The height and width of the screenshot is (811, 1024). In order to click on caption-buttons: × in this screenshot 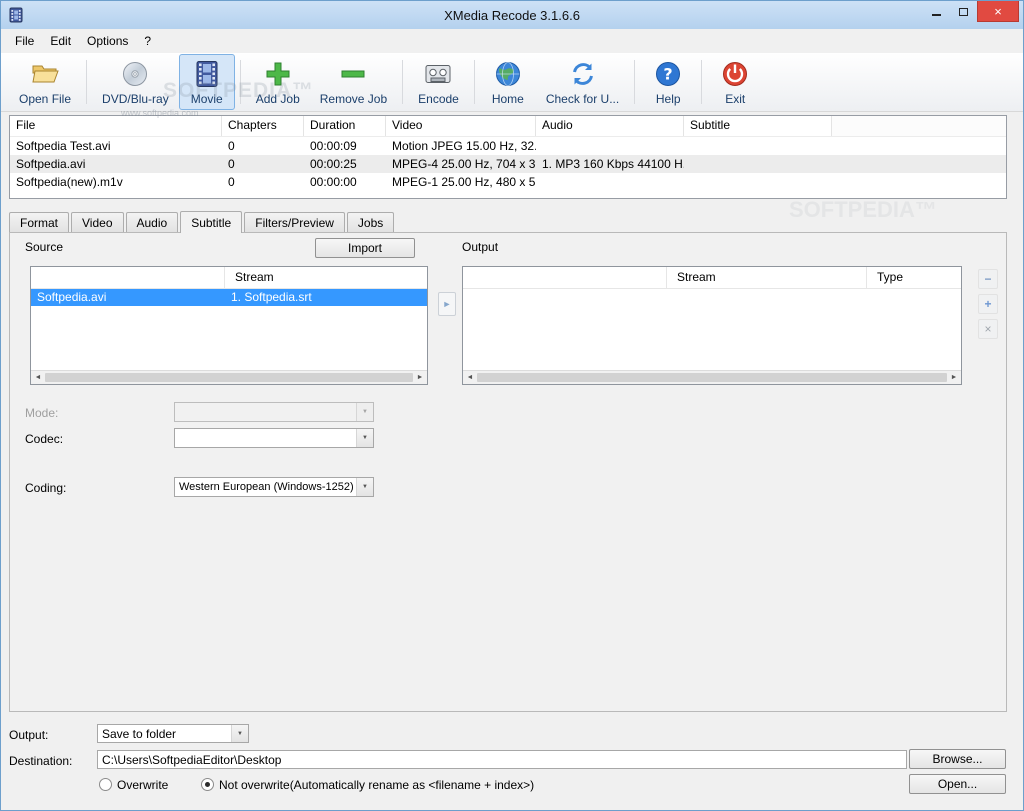, I will do `click(971, 11)`.